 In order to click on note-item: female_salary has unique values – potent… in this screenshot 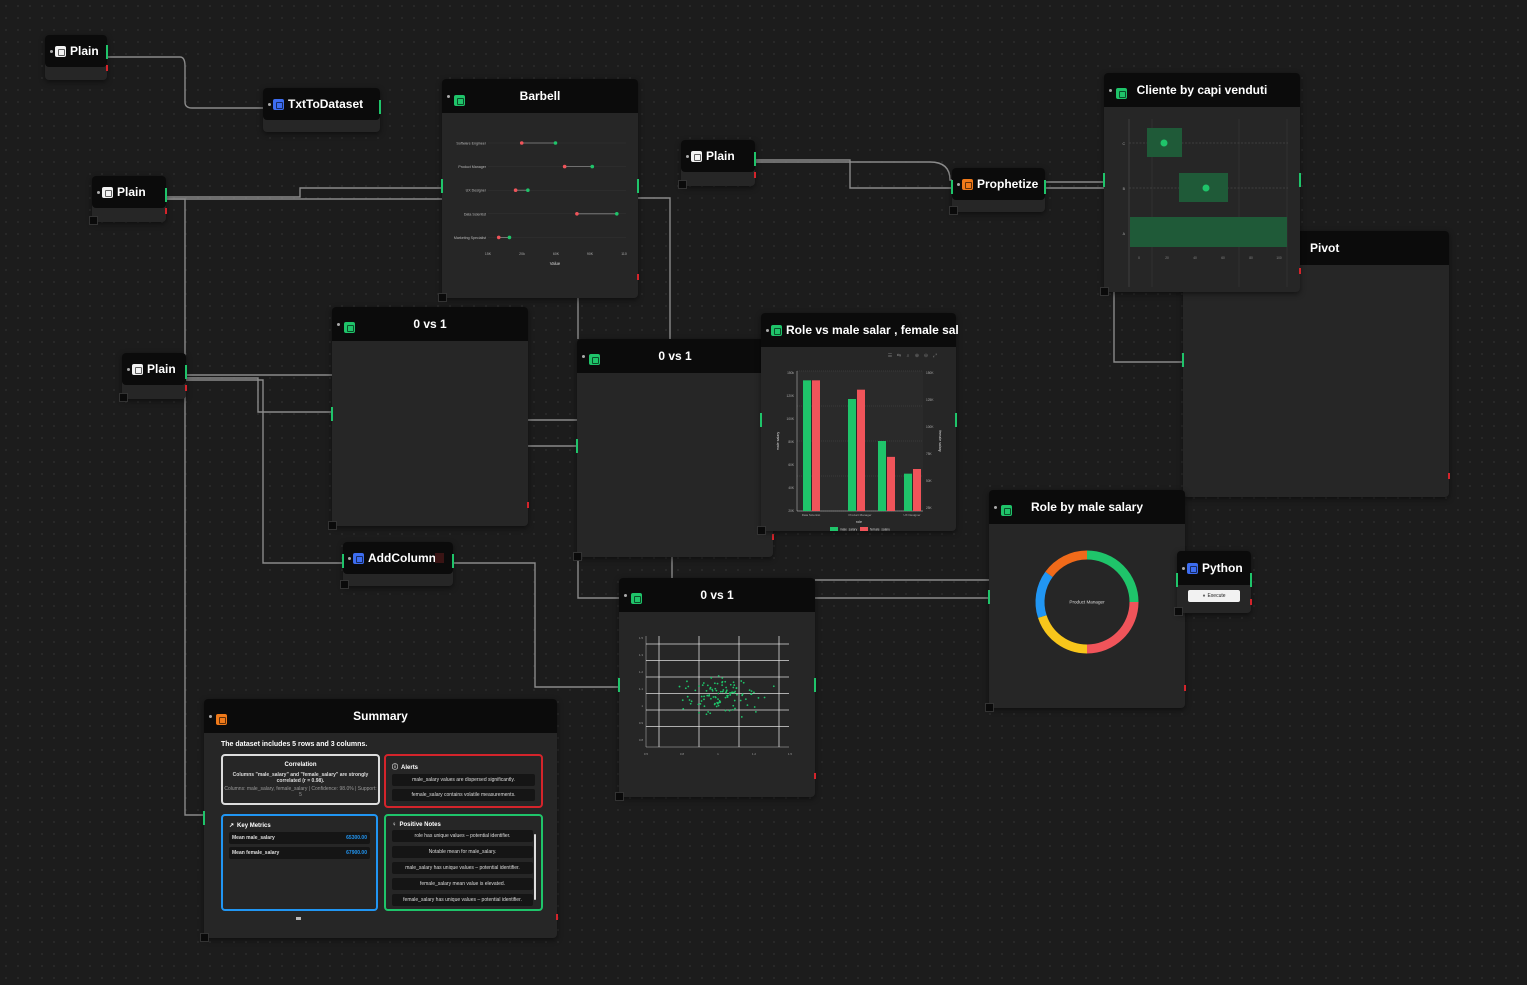, I will do `click(462, 900)`.